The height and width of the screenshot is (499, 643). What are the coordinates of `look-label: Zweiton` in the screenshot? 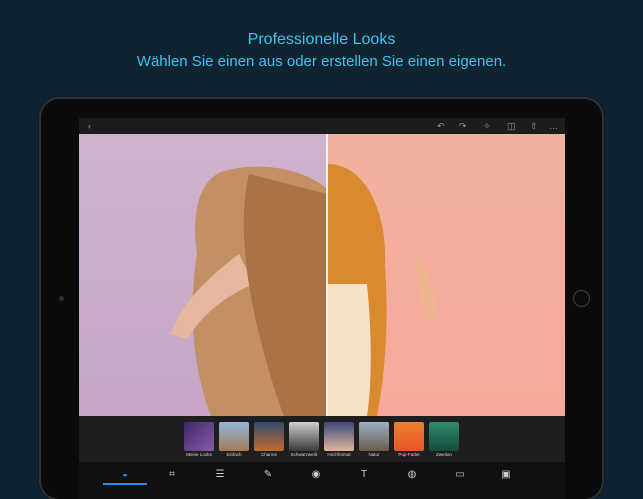 It's located at (444, 454).